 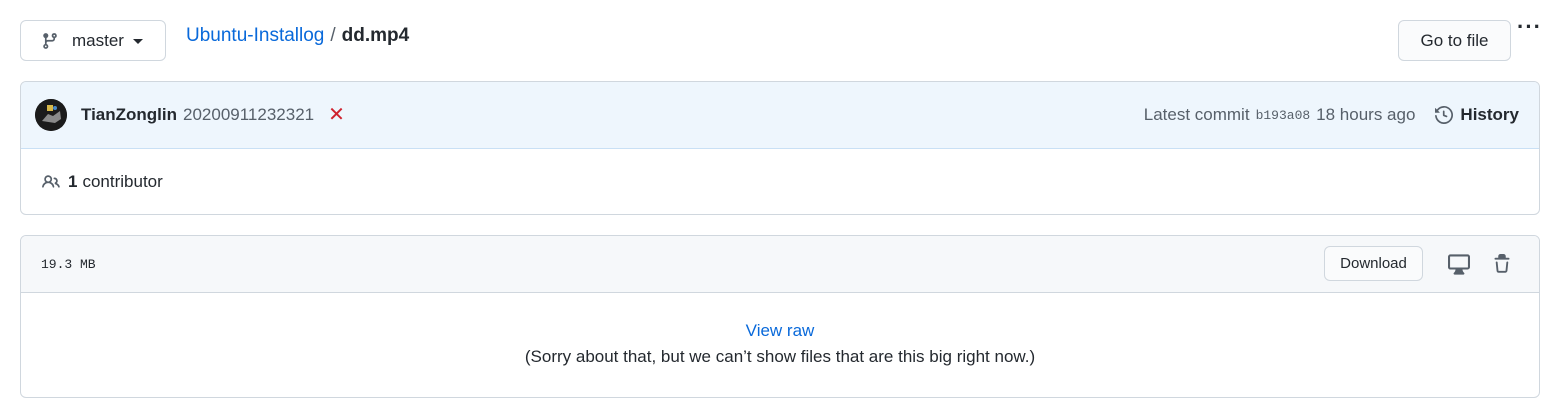 I want to click on commit-sha-link: b193a08, so click(x=1283, y=115).